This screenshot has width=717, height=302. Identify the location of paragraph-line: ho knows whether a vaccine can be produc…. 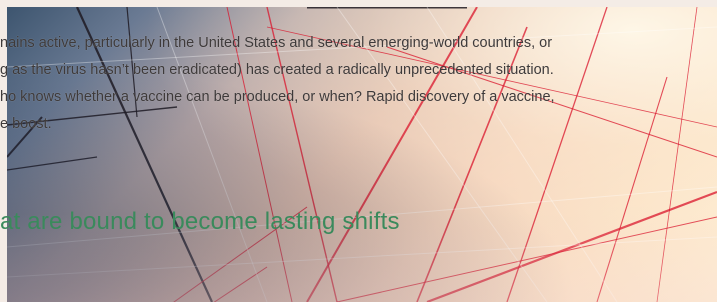
(277, 97).